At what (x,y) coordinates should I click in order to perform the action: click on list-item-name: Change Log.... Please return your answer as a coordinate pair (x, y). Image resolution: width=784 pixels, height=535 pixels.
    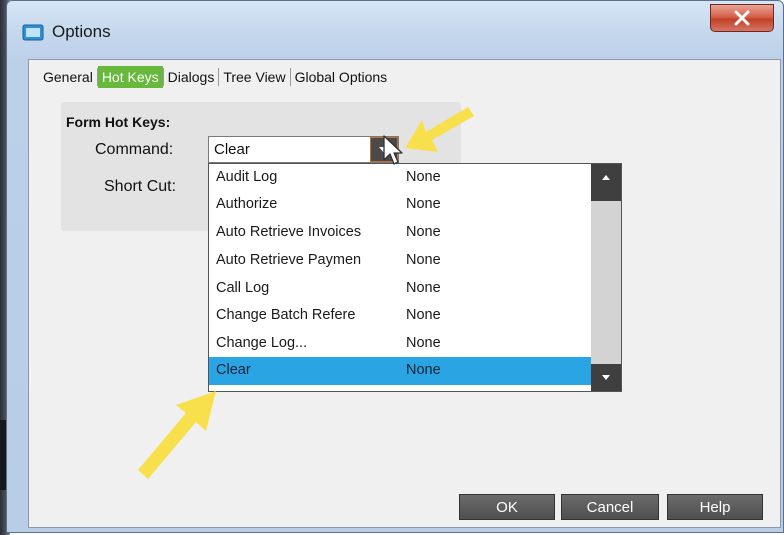
    Looking at the image, I should click on (262, 343).